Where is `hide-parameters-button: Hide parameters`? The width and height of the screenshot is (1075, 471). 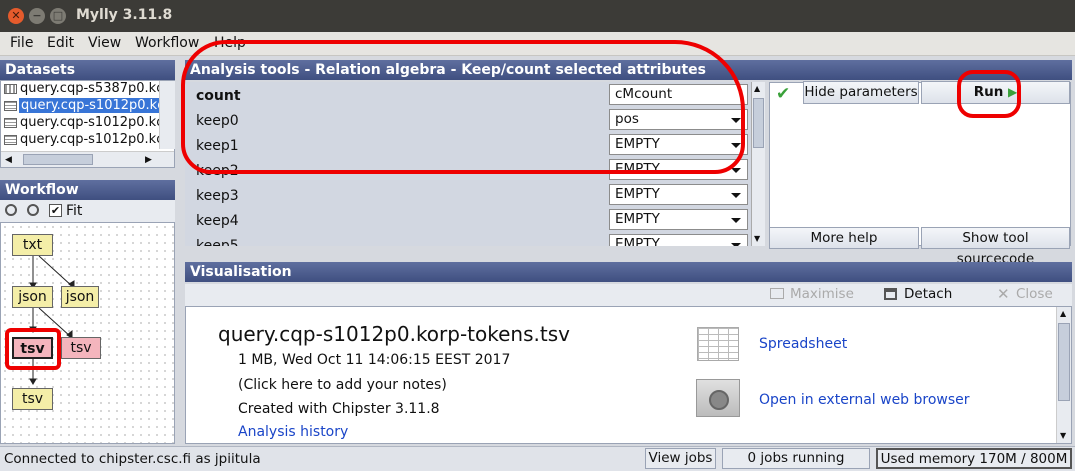 hide-parameters-button: Hide parameters is located at coordinates (861, 92).